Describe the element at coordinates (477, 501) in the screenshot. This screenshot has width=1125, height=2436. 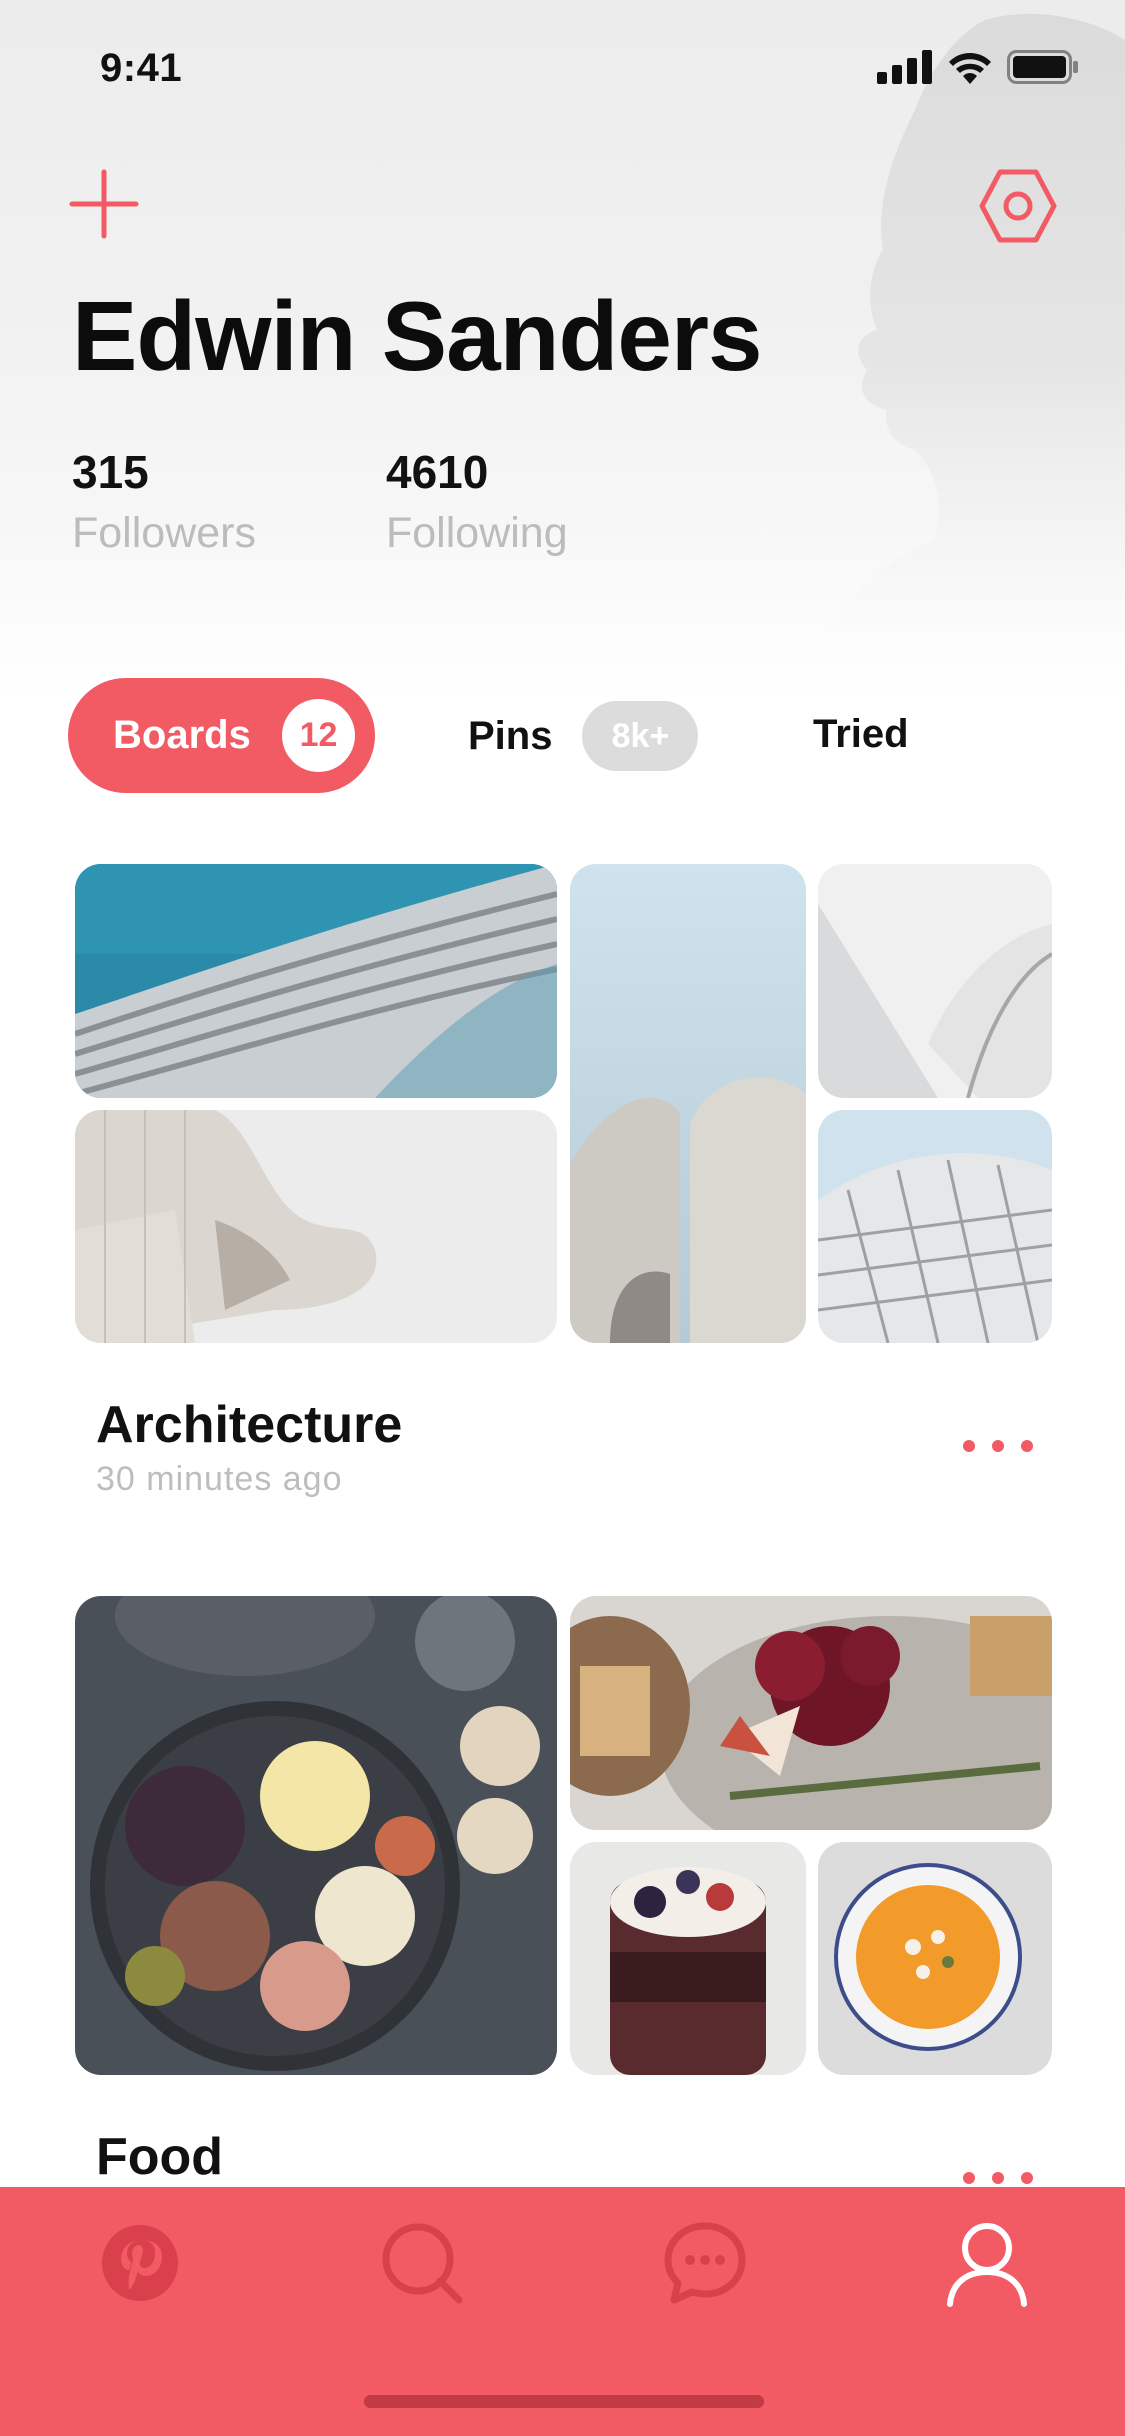
I see `following-stat: 4610 Following` at that location.